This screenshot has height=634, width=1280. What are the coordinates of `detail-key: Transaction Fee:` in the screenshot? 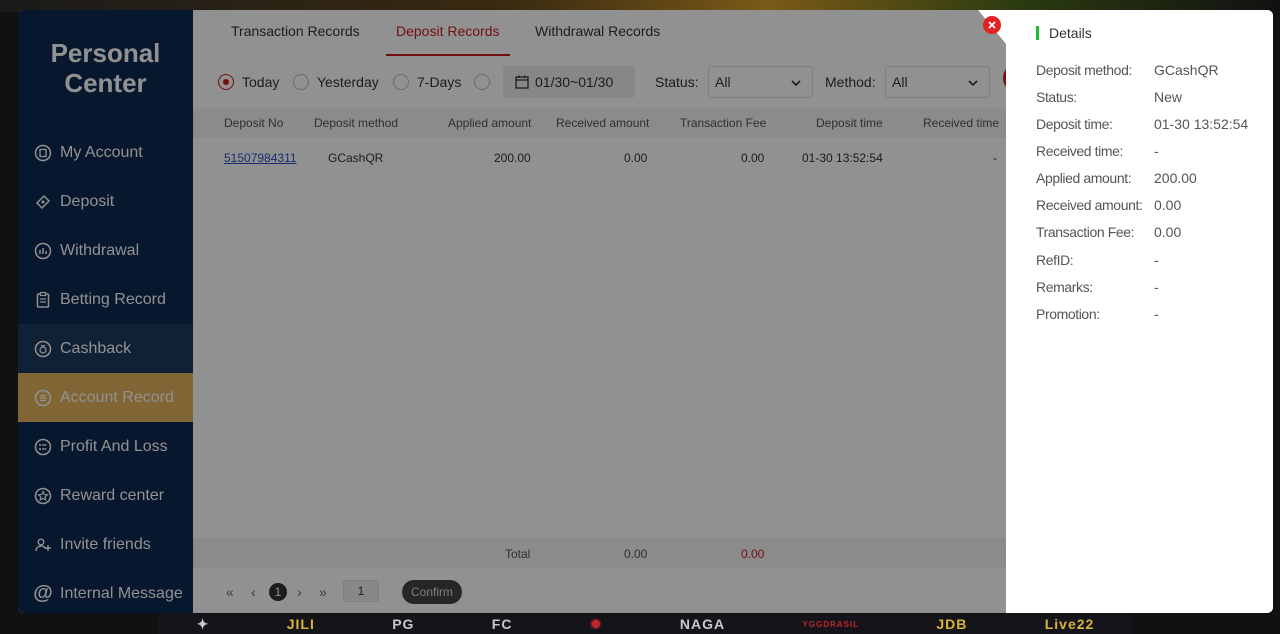 It's located at (1085, 232).